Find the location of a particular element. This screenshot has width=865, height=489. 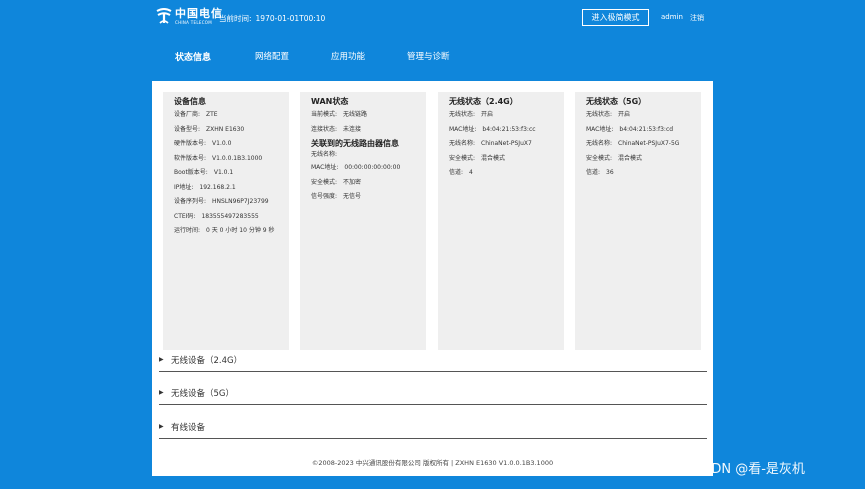

section-label: 无线设备（2.4G） is located at coordinates (207, 361).